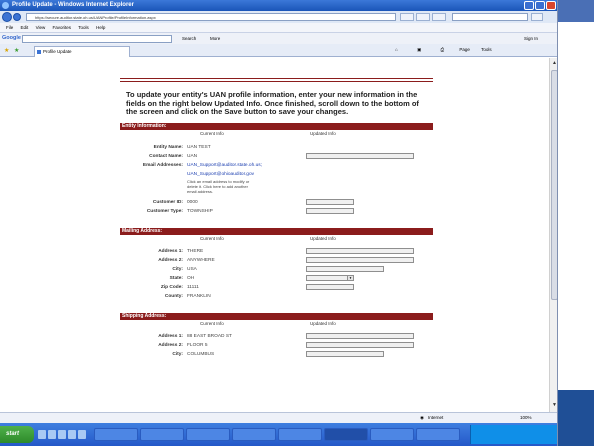 The image size is (594, 446). What do you see at coordinates (212, 323) in the screenshot?
I see `shipping-col-current: Current Info` at bounding box center [212, 323].